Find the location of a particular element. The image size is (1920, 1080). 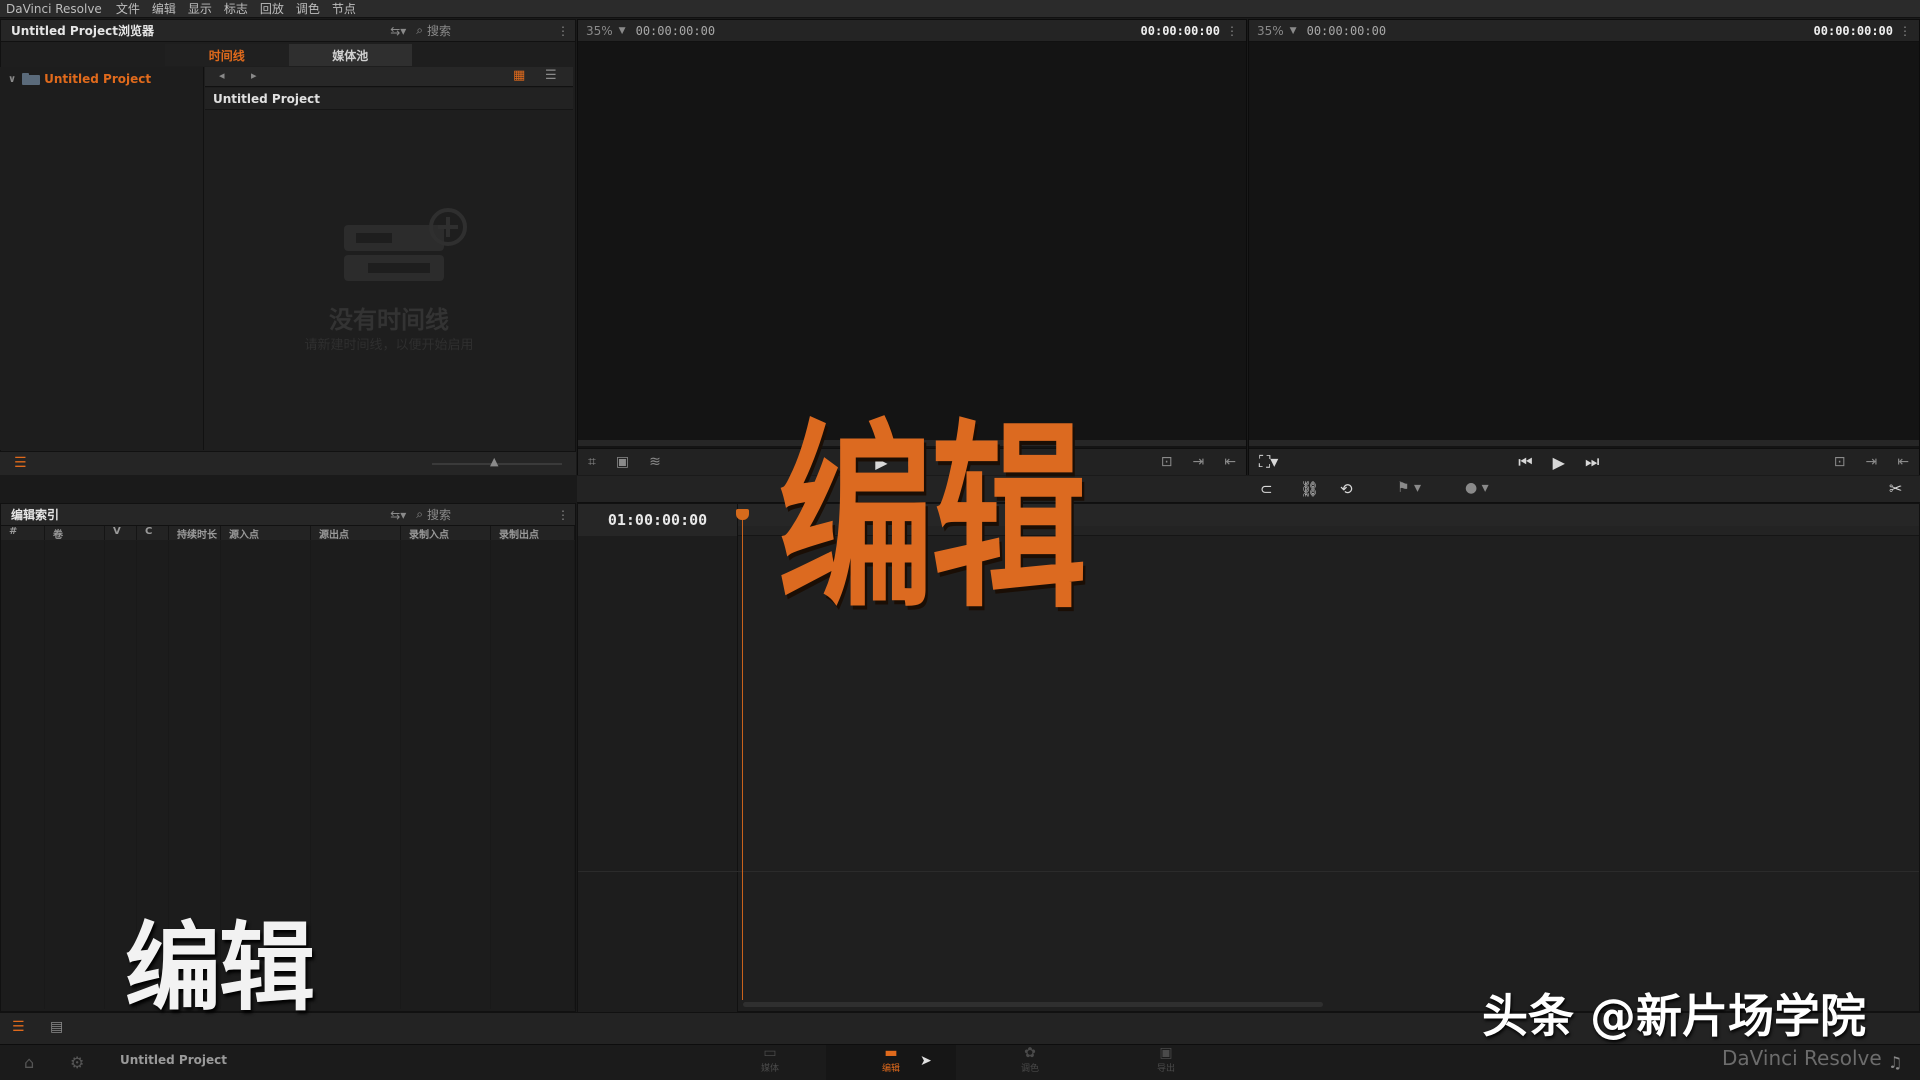

page-deliver-label: 导出 is located at coordinates (1165, 1069).